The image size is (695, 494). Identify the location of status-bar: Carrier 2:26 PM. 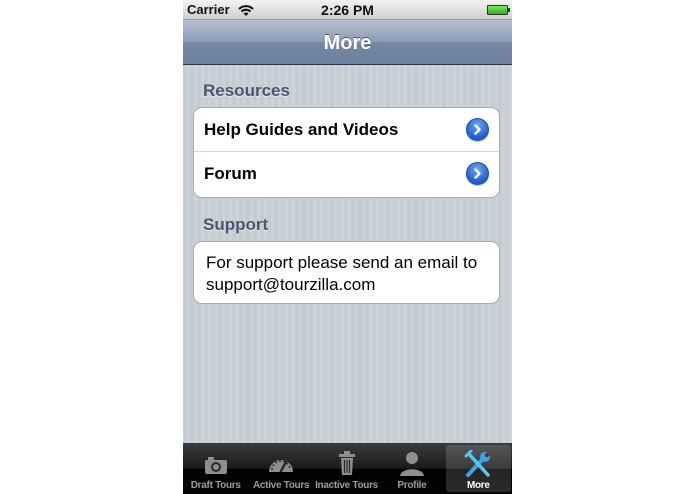
(347, 10).